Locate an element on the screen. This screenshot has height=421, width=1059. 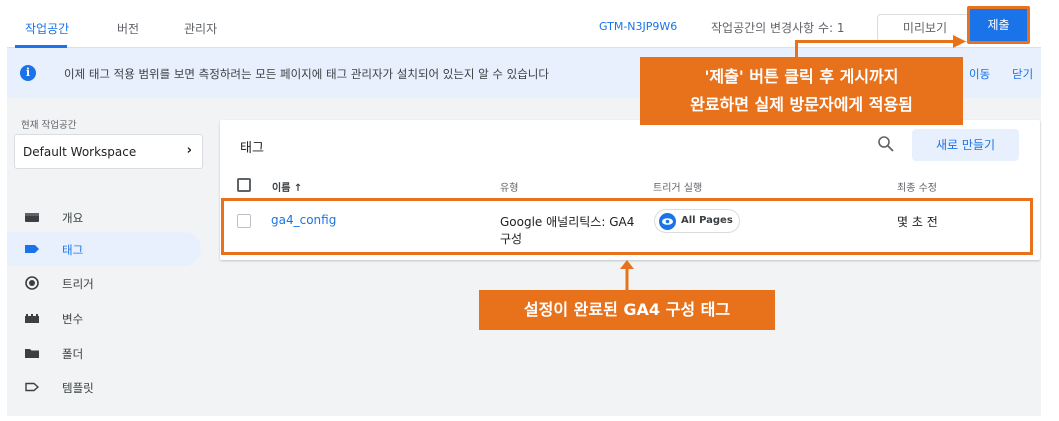
info-icon: i is located at coordinates (28, 73).